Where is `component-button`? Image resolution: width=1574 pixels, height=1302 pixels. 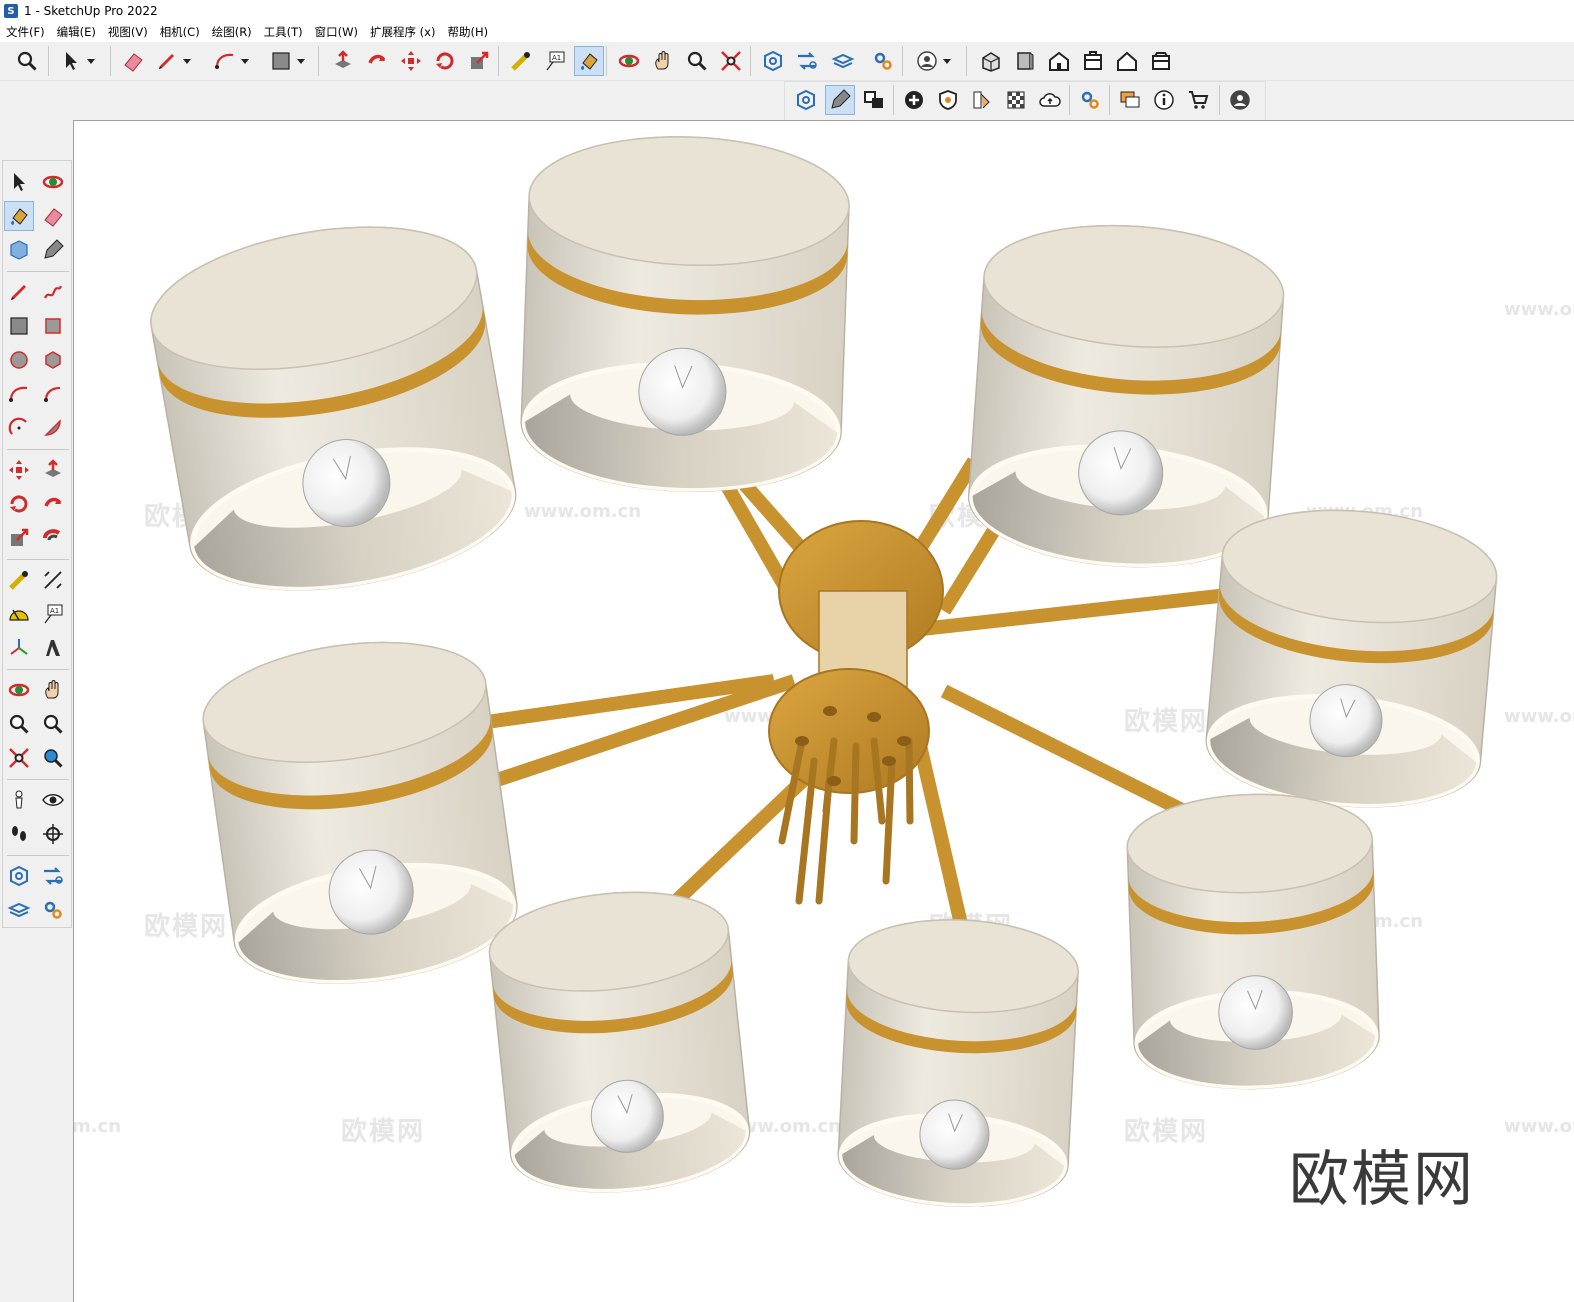
component-button is located at coordinates (19, 250).